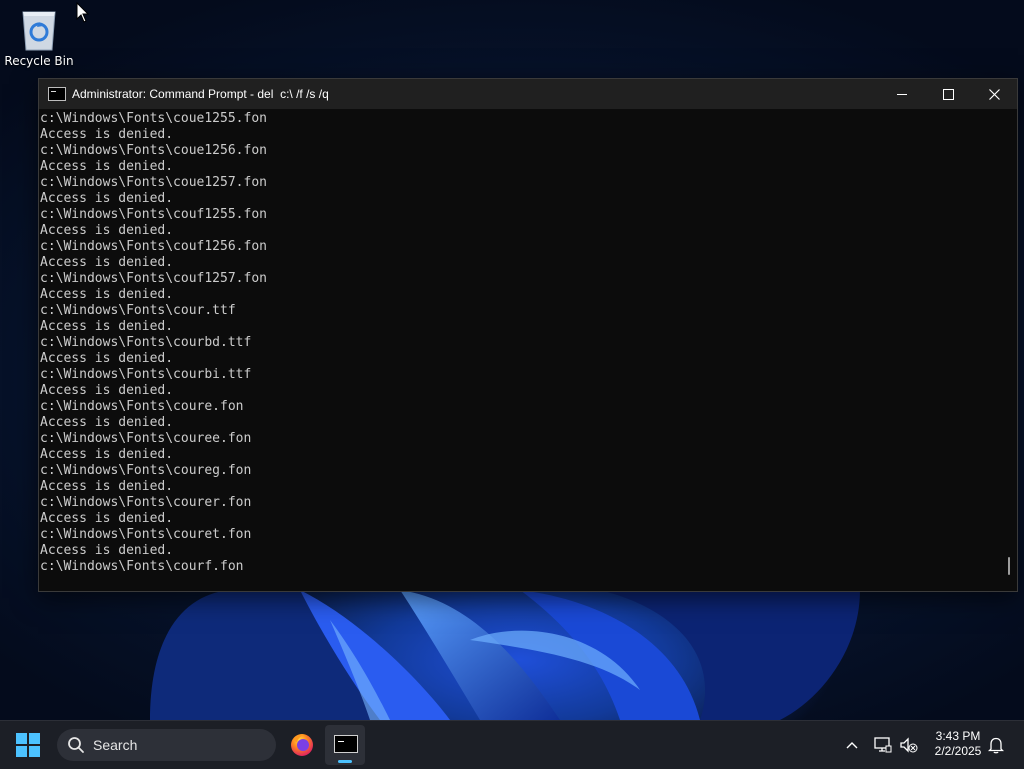 The height and width of the screenshot is (769, 1024). Describe the element at coordinates (138, 310) in the screenshot. I see `console-line: c:\Windows\Fonts\cour.ttf` at that location.